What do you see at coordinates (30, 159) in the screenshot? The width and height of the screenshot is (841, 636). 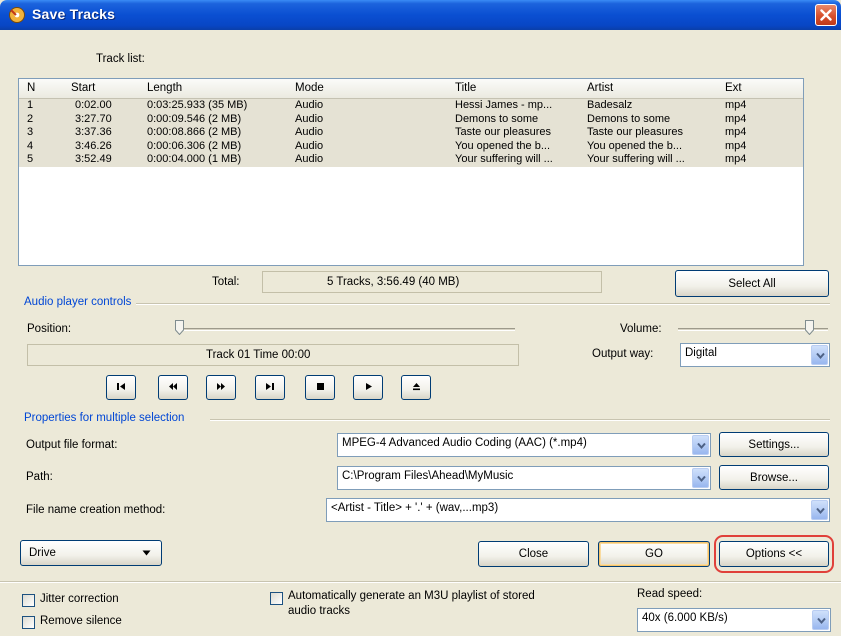 I see `cell-n: 5` at bounding box center [30, 159].